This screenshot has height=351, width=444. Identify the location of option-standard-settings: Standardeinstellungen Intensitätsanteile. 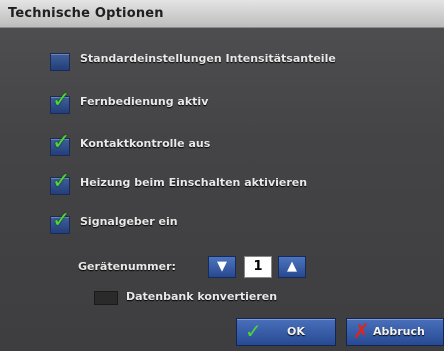
(222, 61).